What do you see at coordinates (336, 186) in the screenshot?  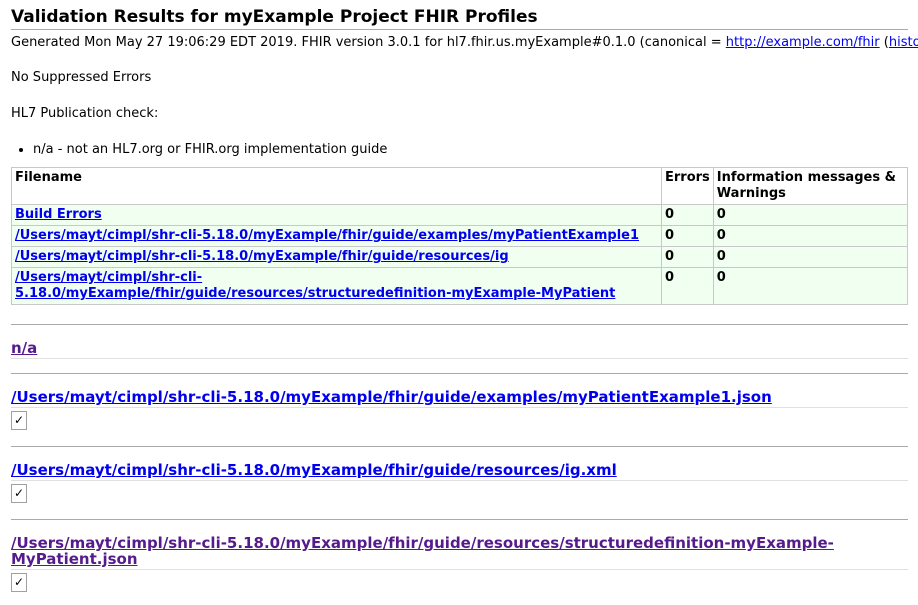 I see `column-header-filename: Filename` at bounding box center [336, 186].